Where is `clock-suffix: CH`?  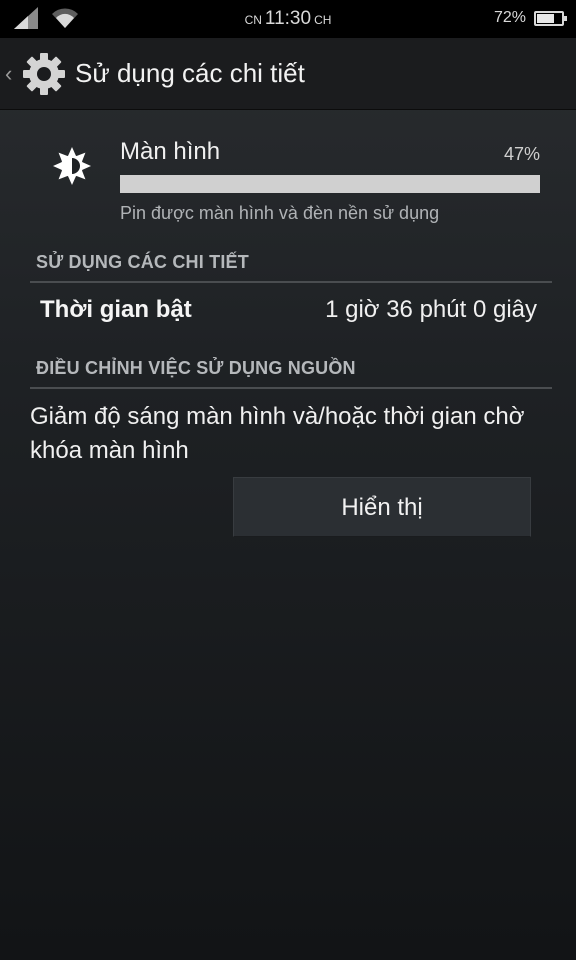
clock-suffix: CH is located at coordinates (323, 20).